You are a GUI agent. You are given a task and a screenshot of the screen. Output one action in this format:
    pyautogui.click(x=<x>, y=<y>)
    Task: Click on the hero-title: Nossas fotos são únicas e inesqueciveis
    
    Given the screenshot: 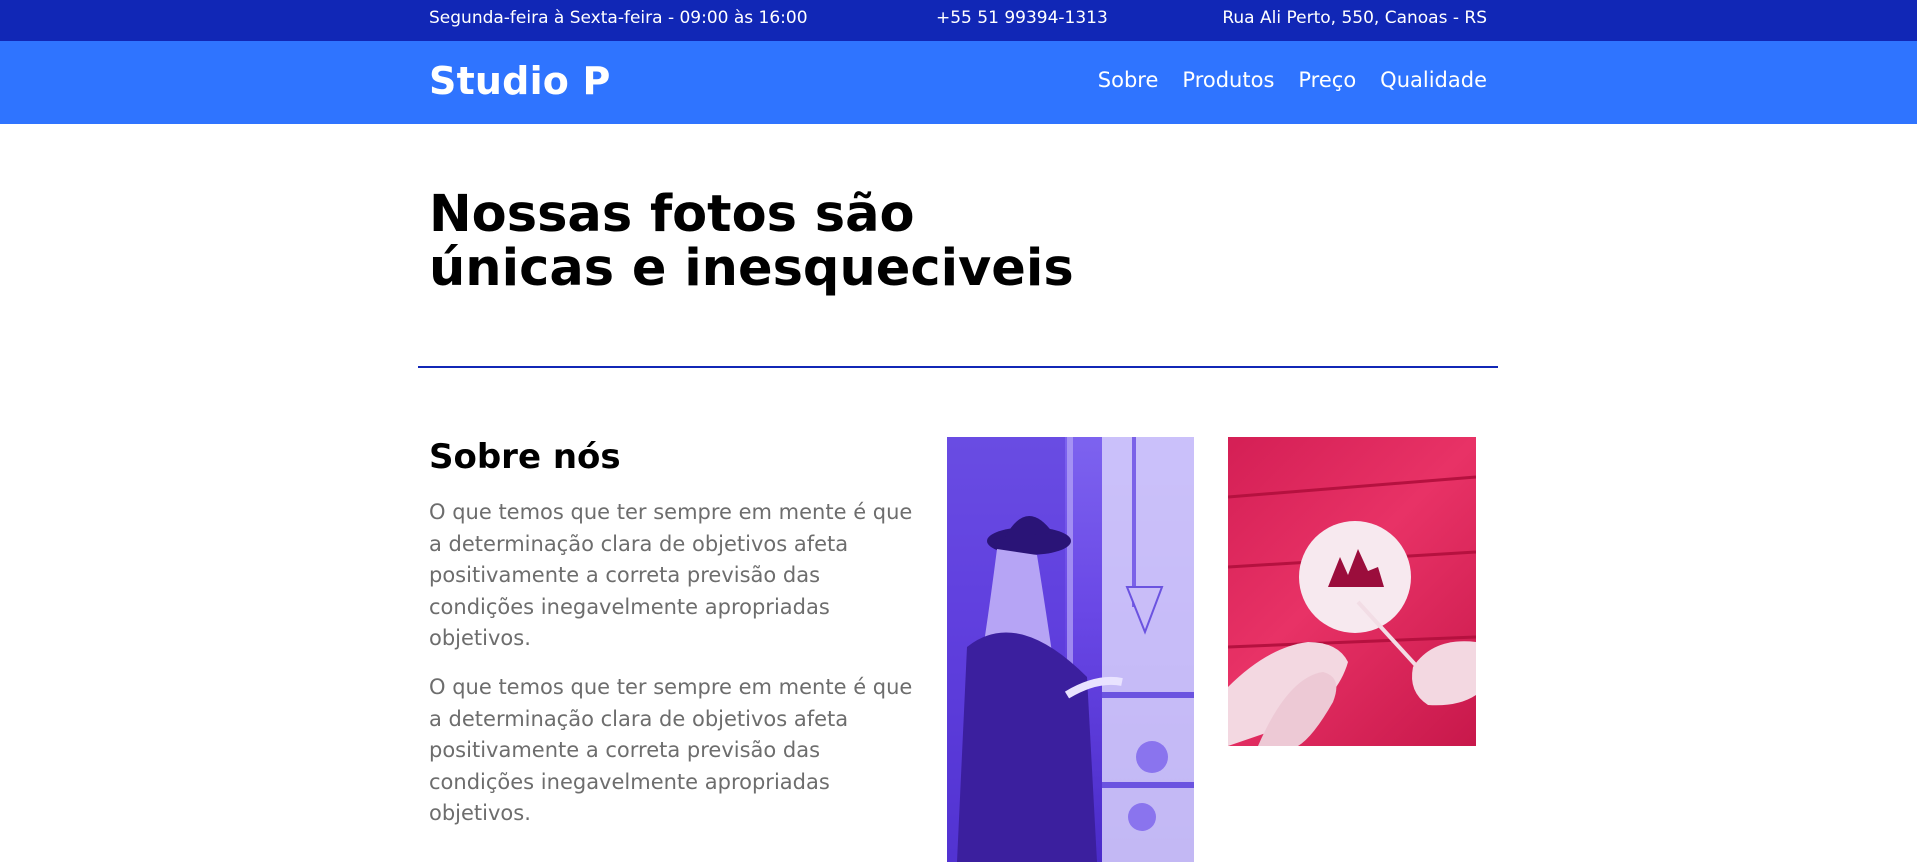 What is the action you would take?
    pyautogui.click(x=779, y=242)
    